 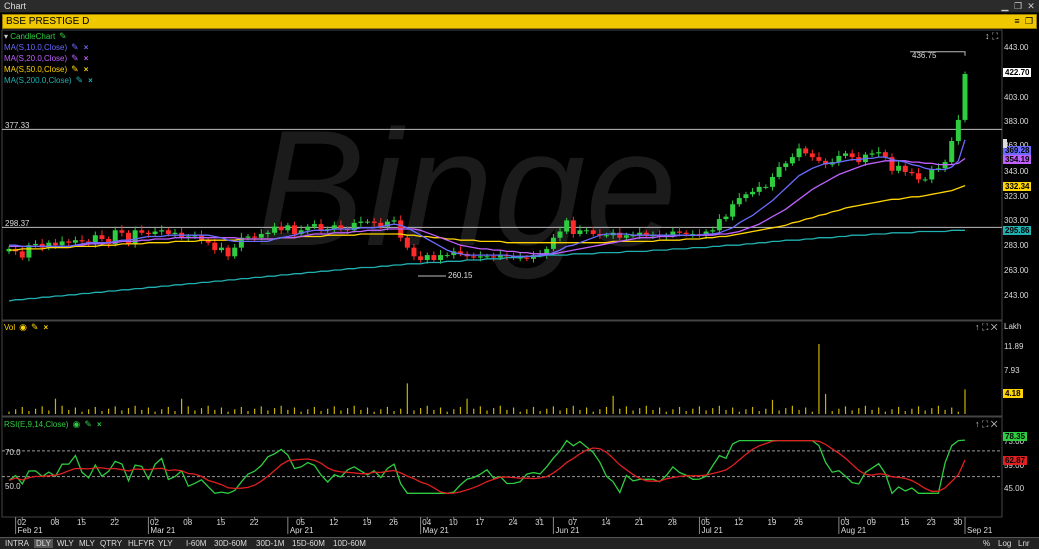 What do you see at coordinates (1016, 270) in the screenshot?
I see `y-tick: 263.00` at bounding box center [1016, 270].